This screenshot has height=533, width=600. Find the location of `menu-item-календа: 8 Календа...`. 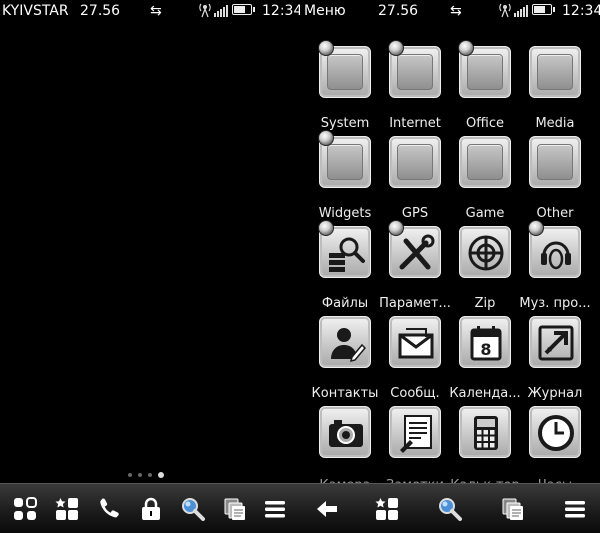

menu-item-календа: 8 Календа... is located at coordinates (485, 361).